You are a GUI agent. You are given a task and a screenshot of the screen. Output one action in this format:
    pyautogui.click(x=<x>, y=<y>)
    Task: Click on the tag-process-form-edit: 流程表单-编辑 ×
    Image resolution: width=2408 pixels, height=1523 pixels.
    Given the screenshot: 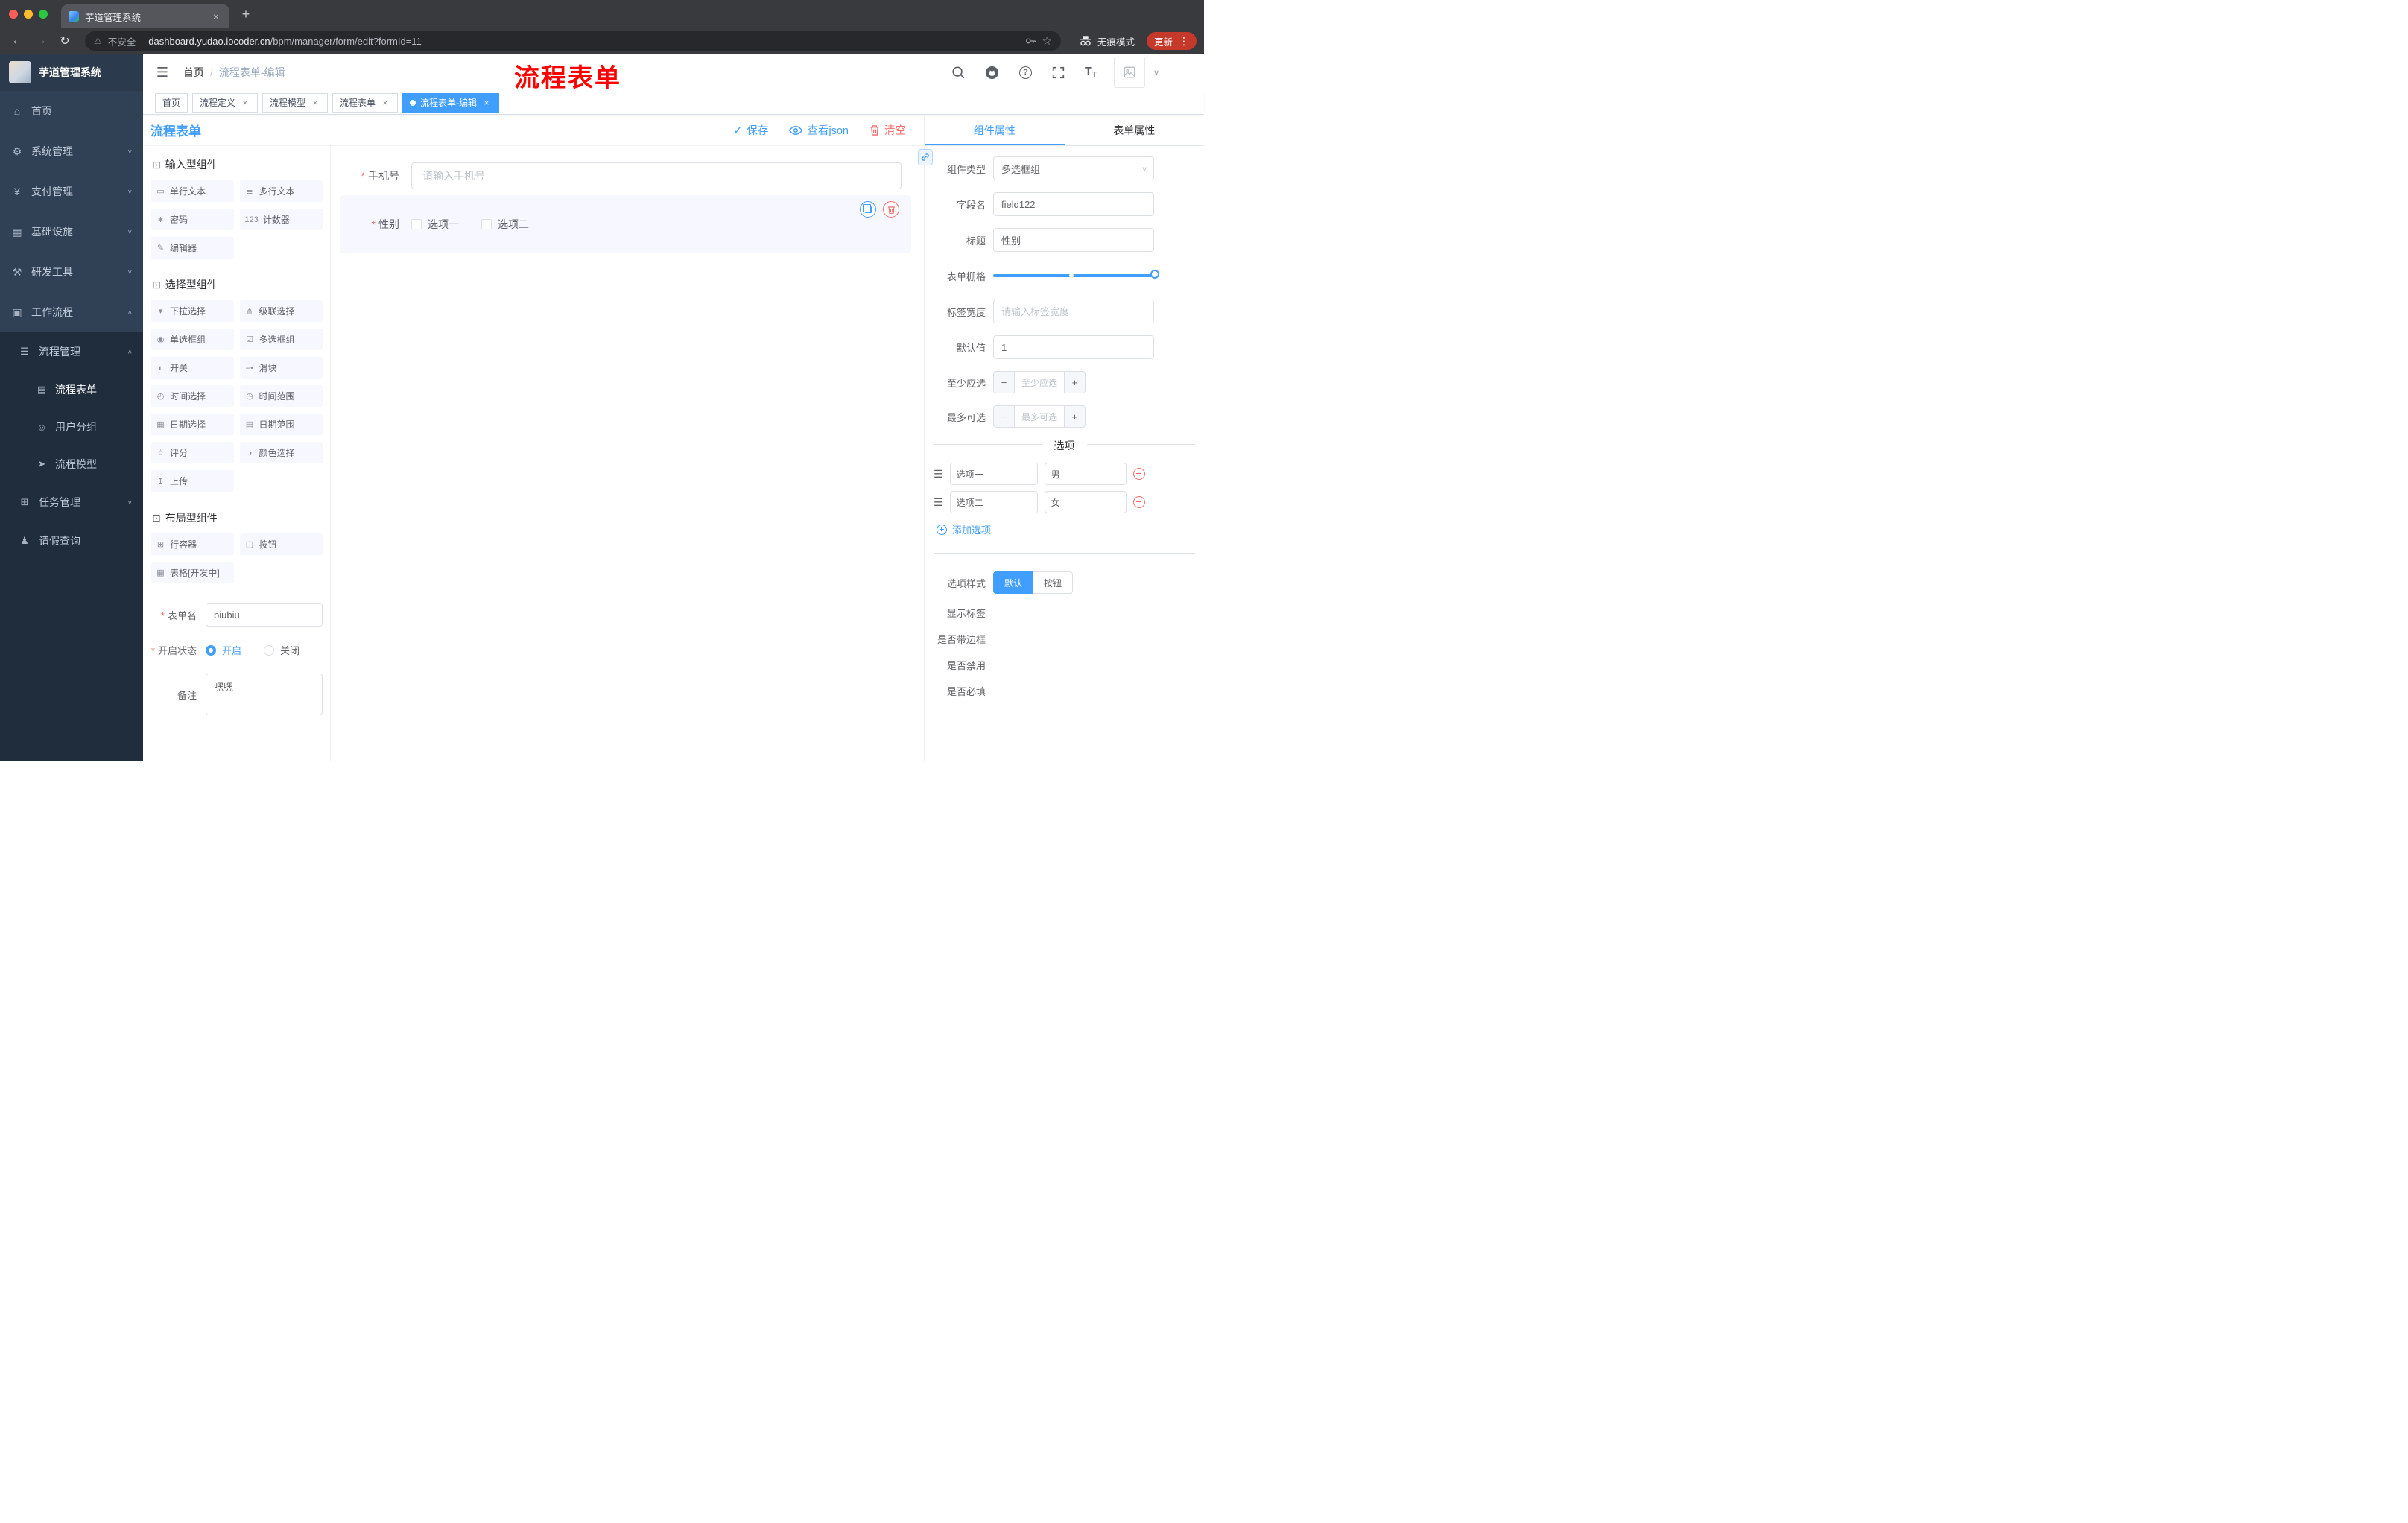 What is the action you would take?
    pyautogui.click(x=451, y=102)
    